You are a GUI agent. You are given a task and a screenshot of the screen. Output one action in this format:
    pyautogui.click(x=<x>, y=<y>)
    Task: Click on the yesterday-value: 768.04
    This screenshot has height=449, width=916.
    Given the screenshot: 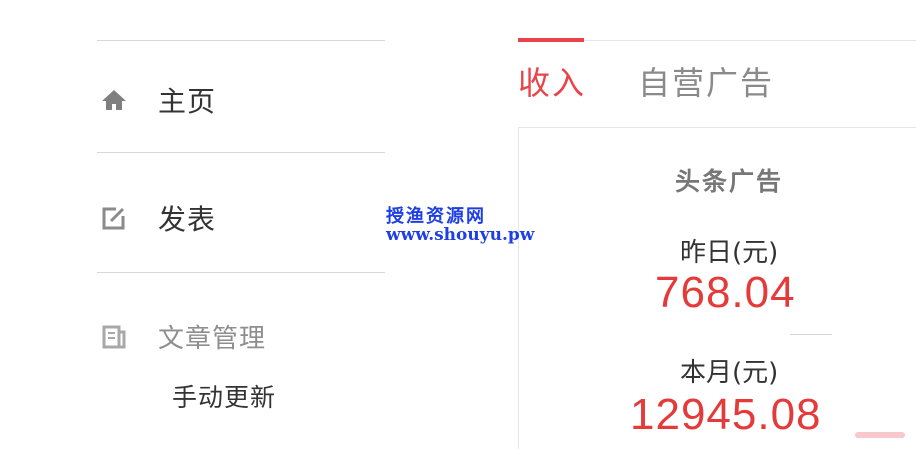 What is the action you would take?
    pyautogui.click(x=725, y=292)
    